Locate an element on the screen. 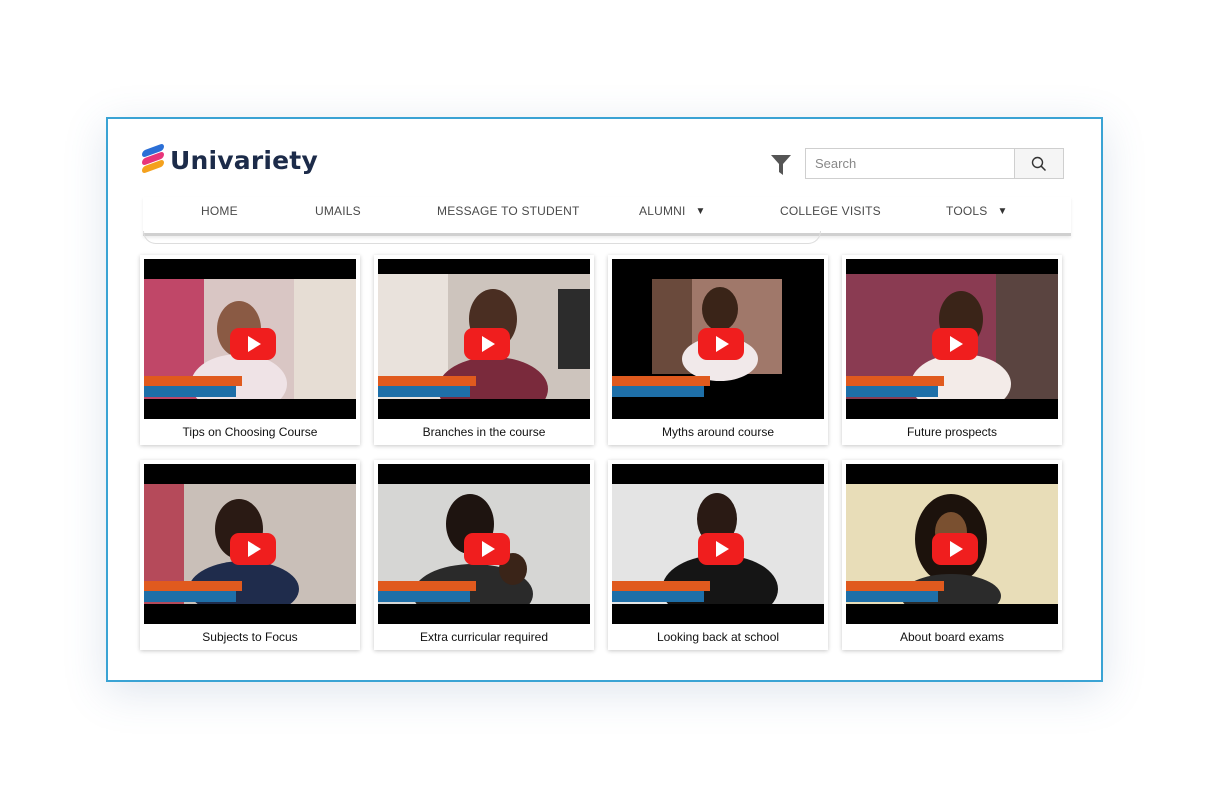 This screenshot has width=1210, height=800. logo-mark-icon is located at coordinates (153, 158).